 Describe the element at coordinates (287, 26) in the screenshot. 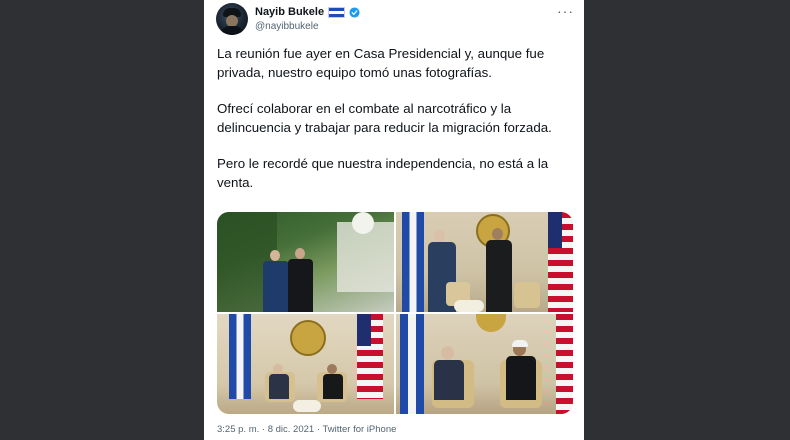

I see `author-handle: @nayibbukele` at that location.